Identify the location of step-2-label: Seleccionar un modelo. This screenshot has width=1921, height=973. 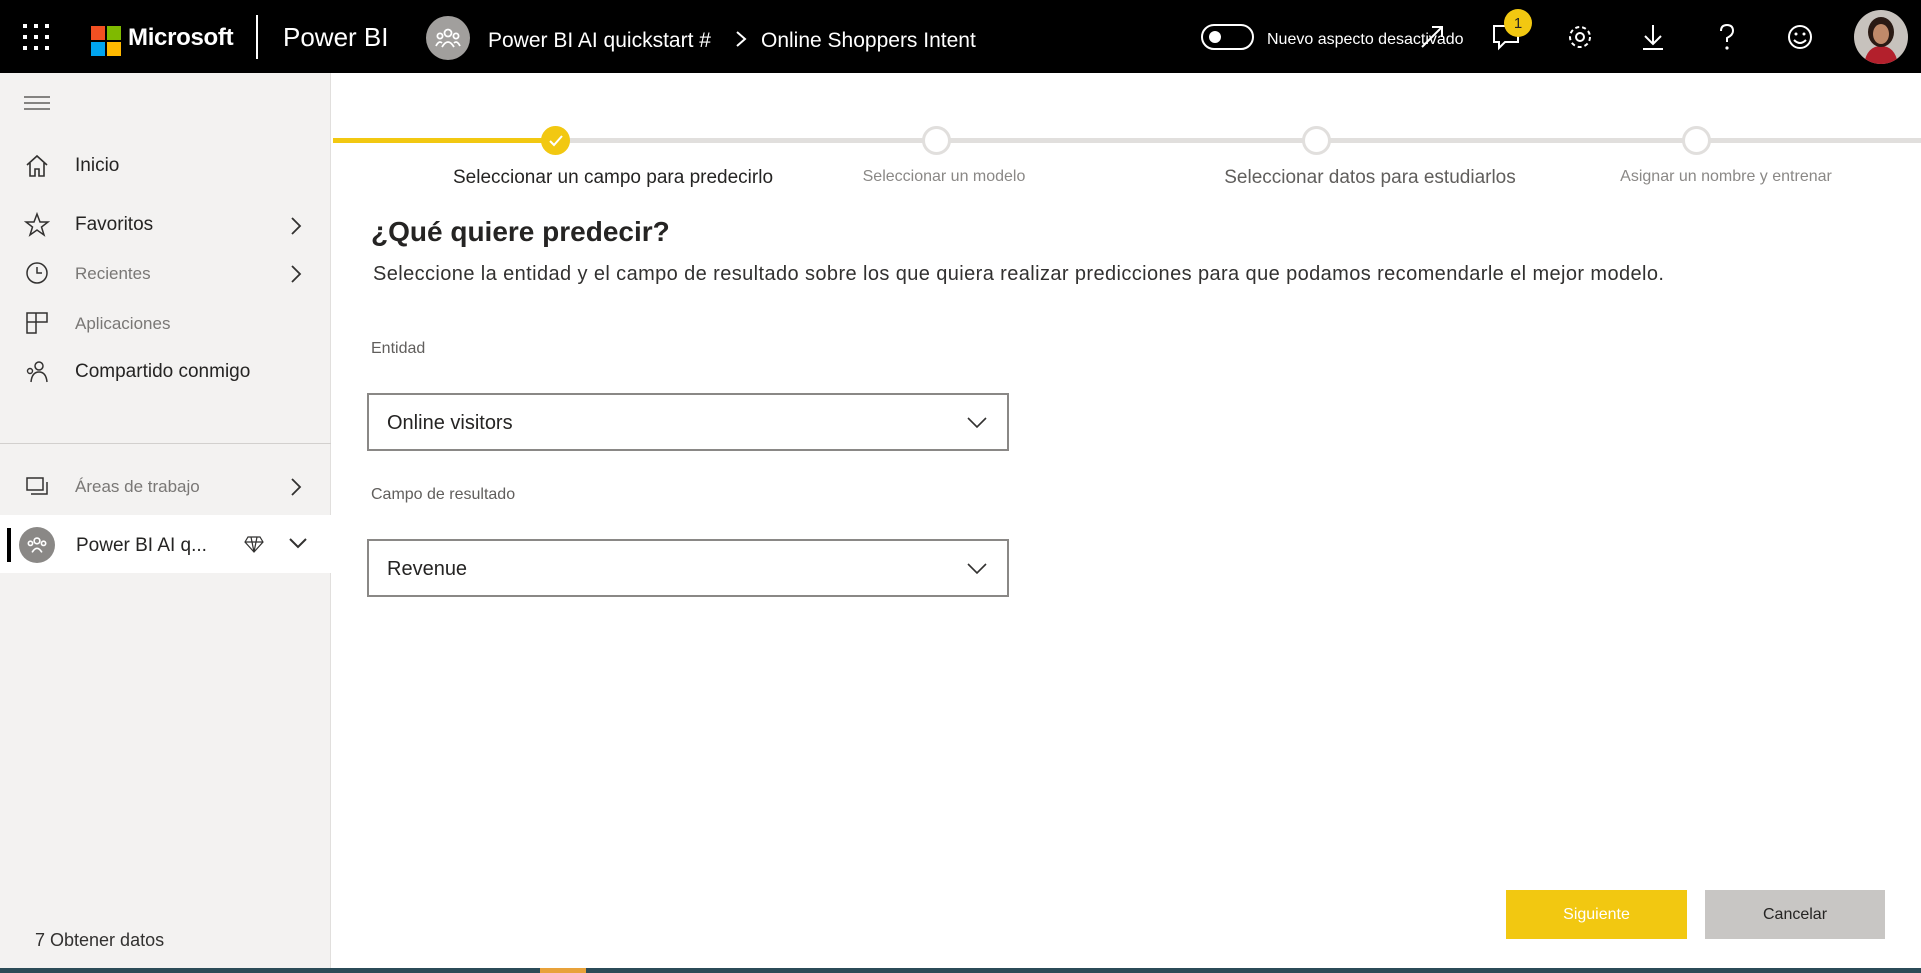
(944, 176).